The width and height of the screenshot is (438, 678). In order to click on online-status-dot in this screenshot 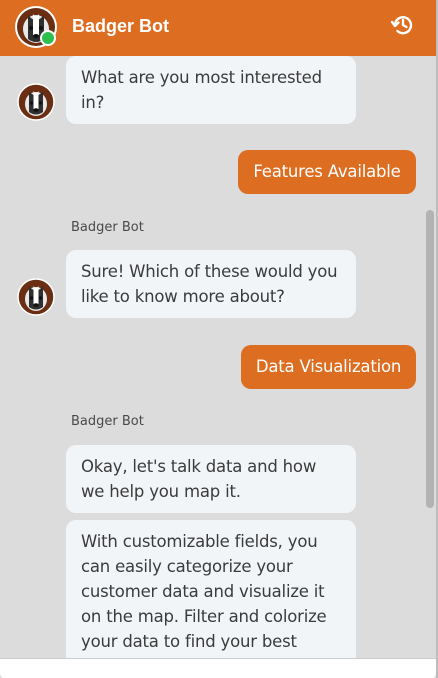, I will do `click(48, 38)`.